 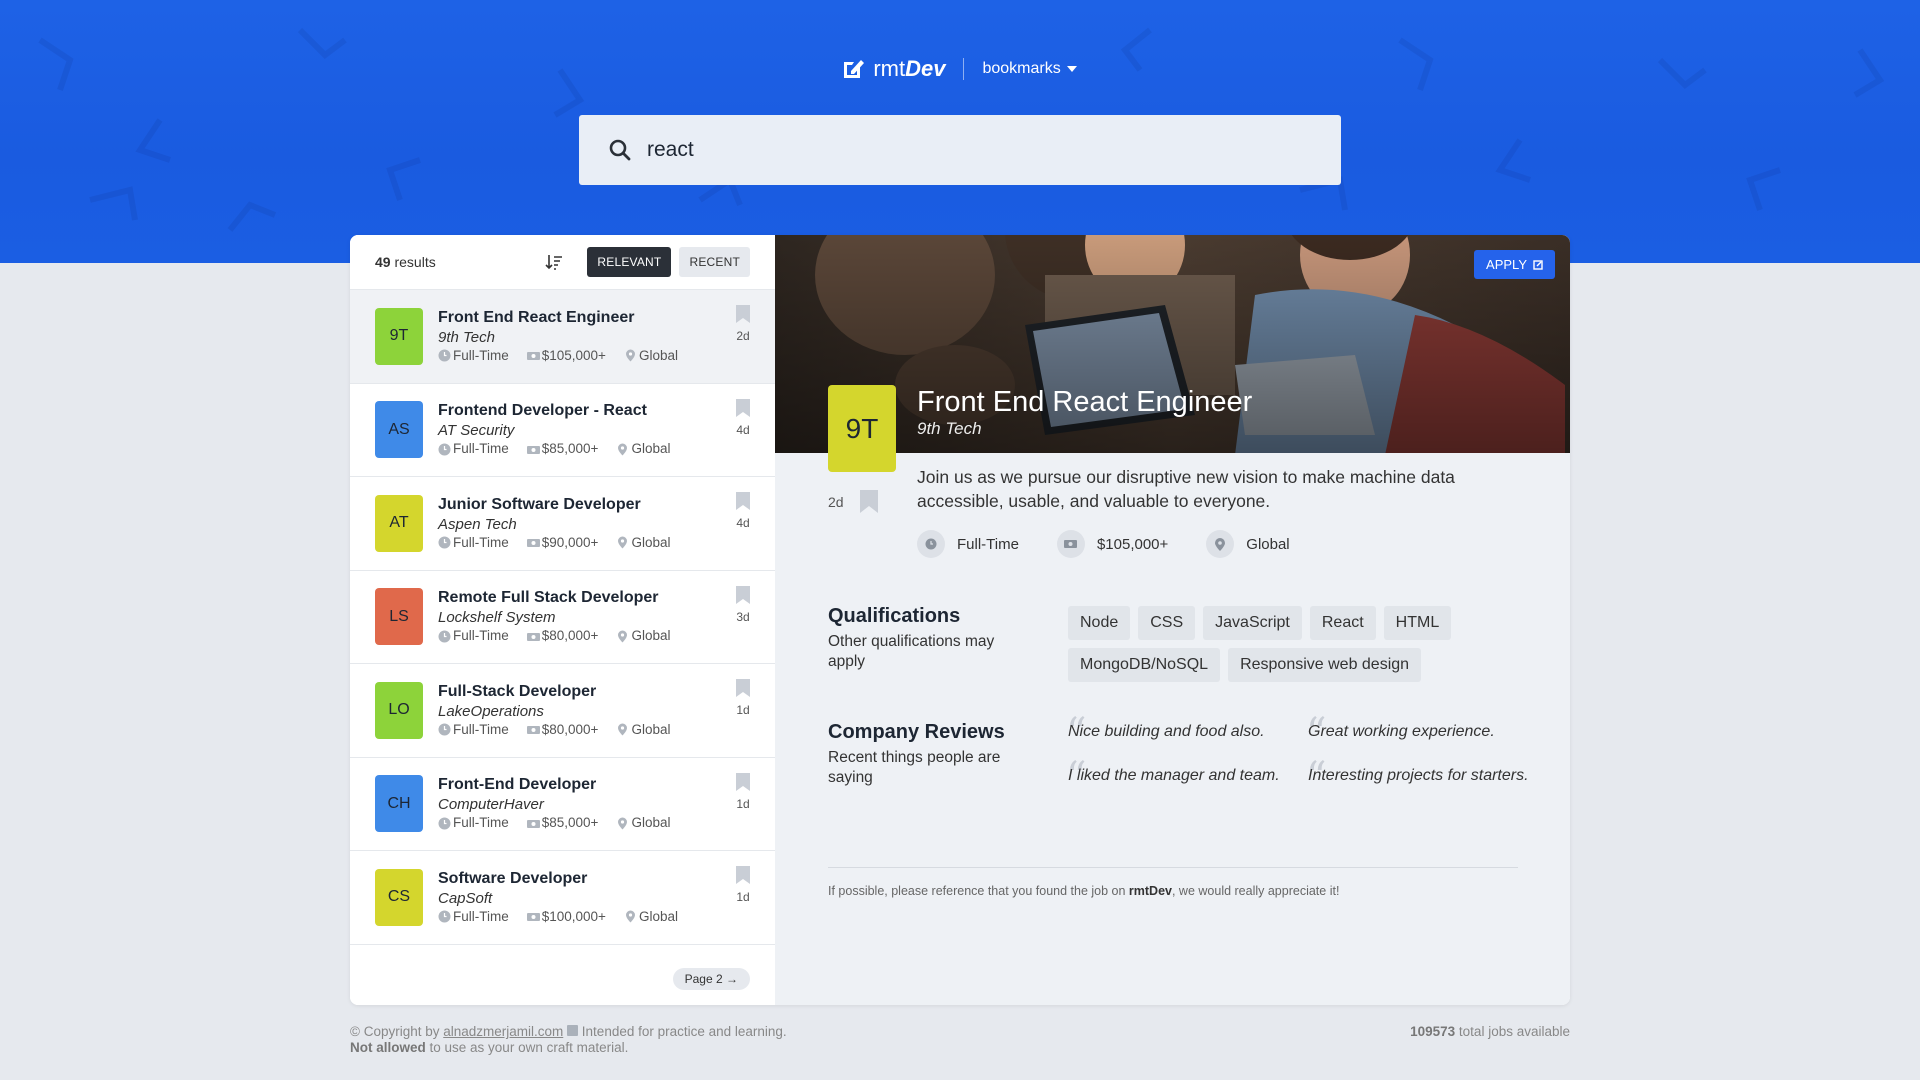 What do you see at coordinates (836, 501) in the screenshot?
I see `posted-days: 2d` at bounding box center [836, 501].